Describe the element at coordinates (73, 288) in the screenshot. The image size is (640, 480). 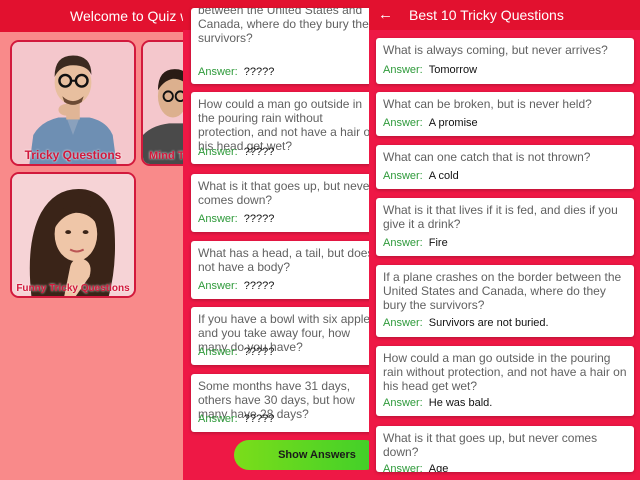
I see `tile-label: Funny Tricky Questions` at that location.